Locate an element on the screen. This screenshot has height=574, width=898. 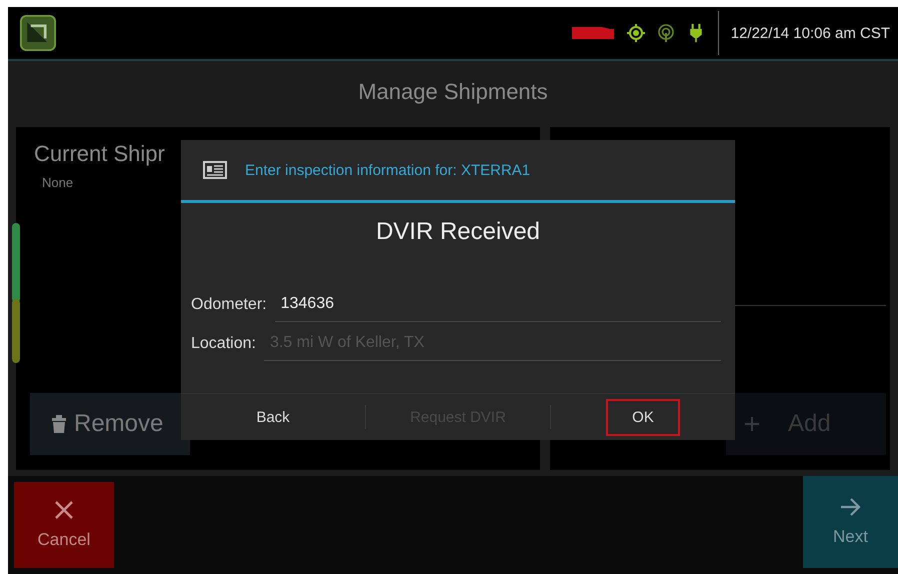
dialog-button: OK is located at coordinates (643, 417).